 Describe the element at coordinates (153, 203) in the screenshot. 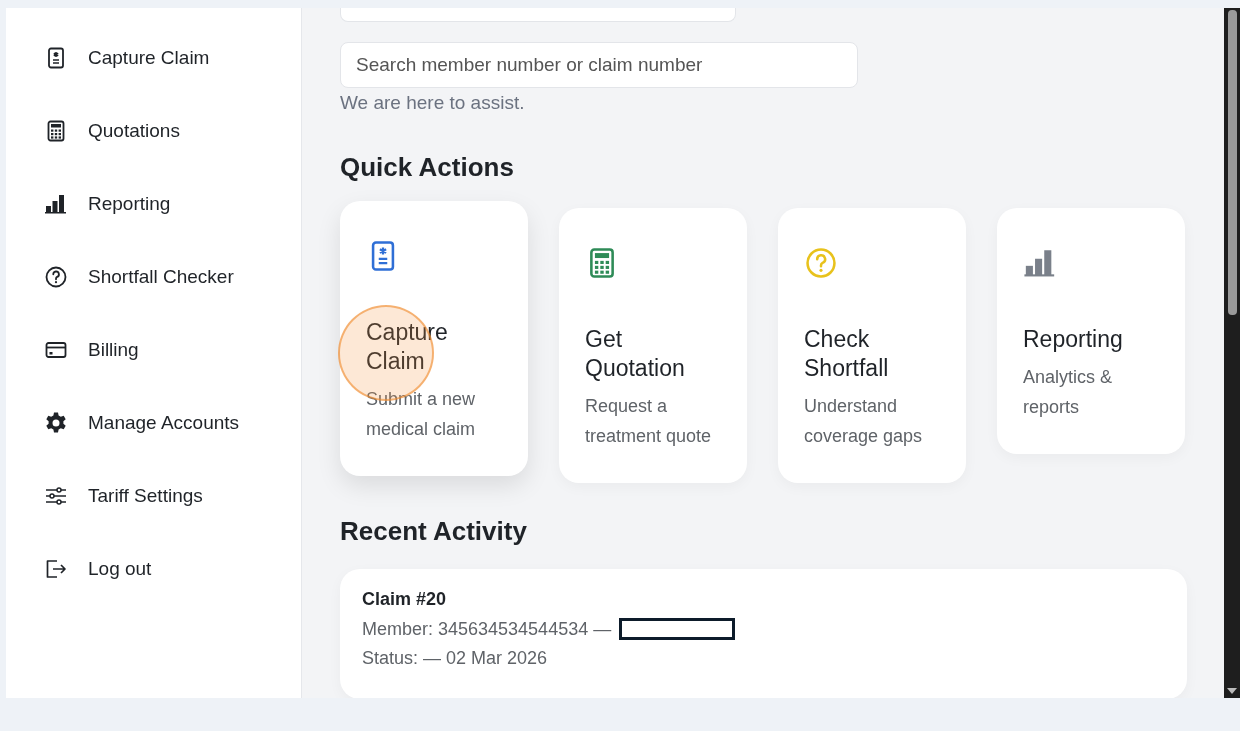

I see `sidebar-item: Reporting` at that location.